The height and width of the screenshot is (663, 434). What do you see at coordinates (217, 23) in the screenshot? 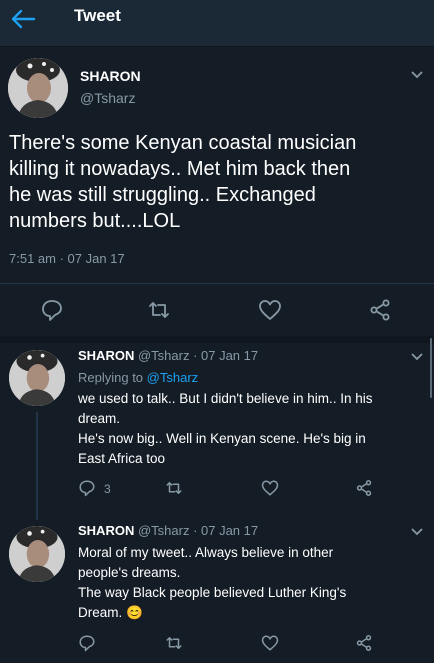
I see `top-bar: Tweet` at bounding box center [217, 23].